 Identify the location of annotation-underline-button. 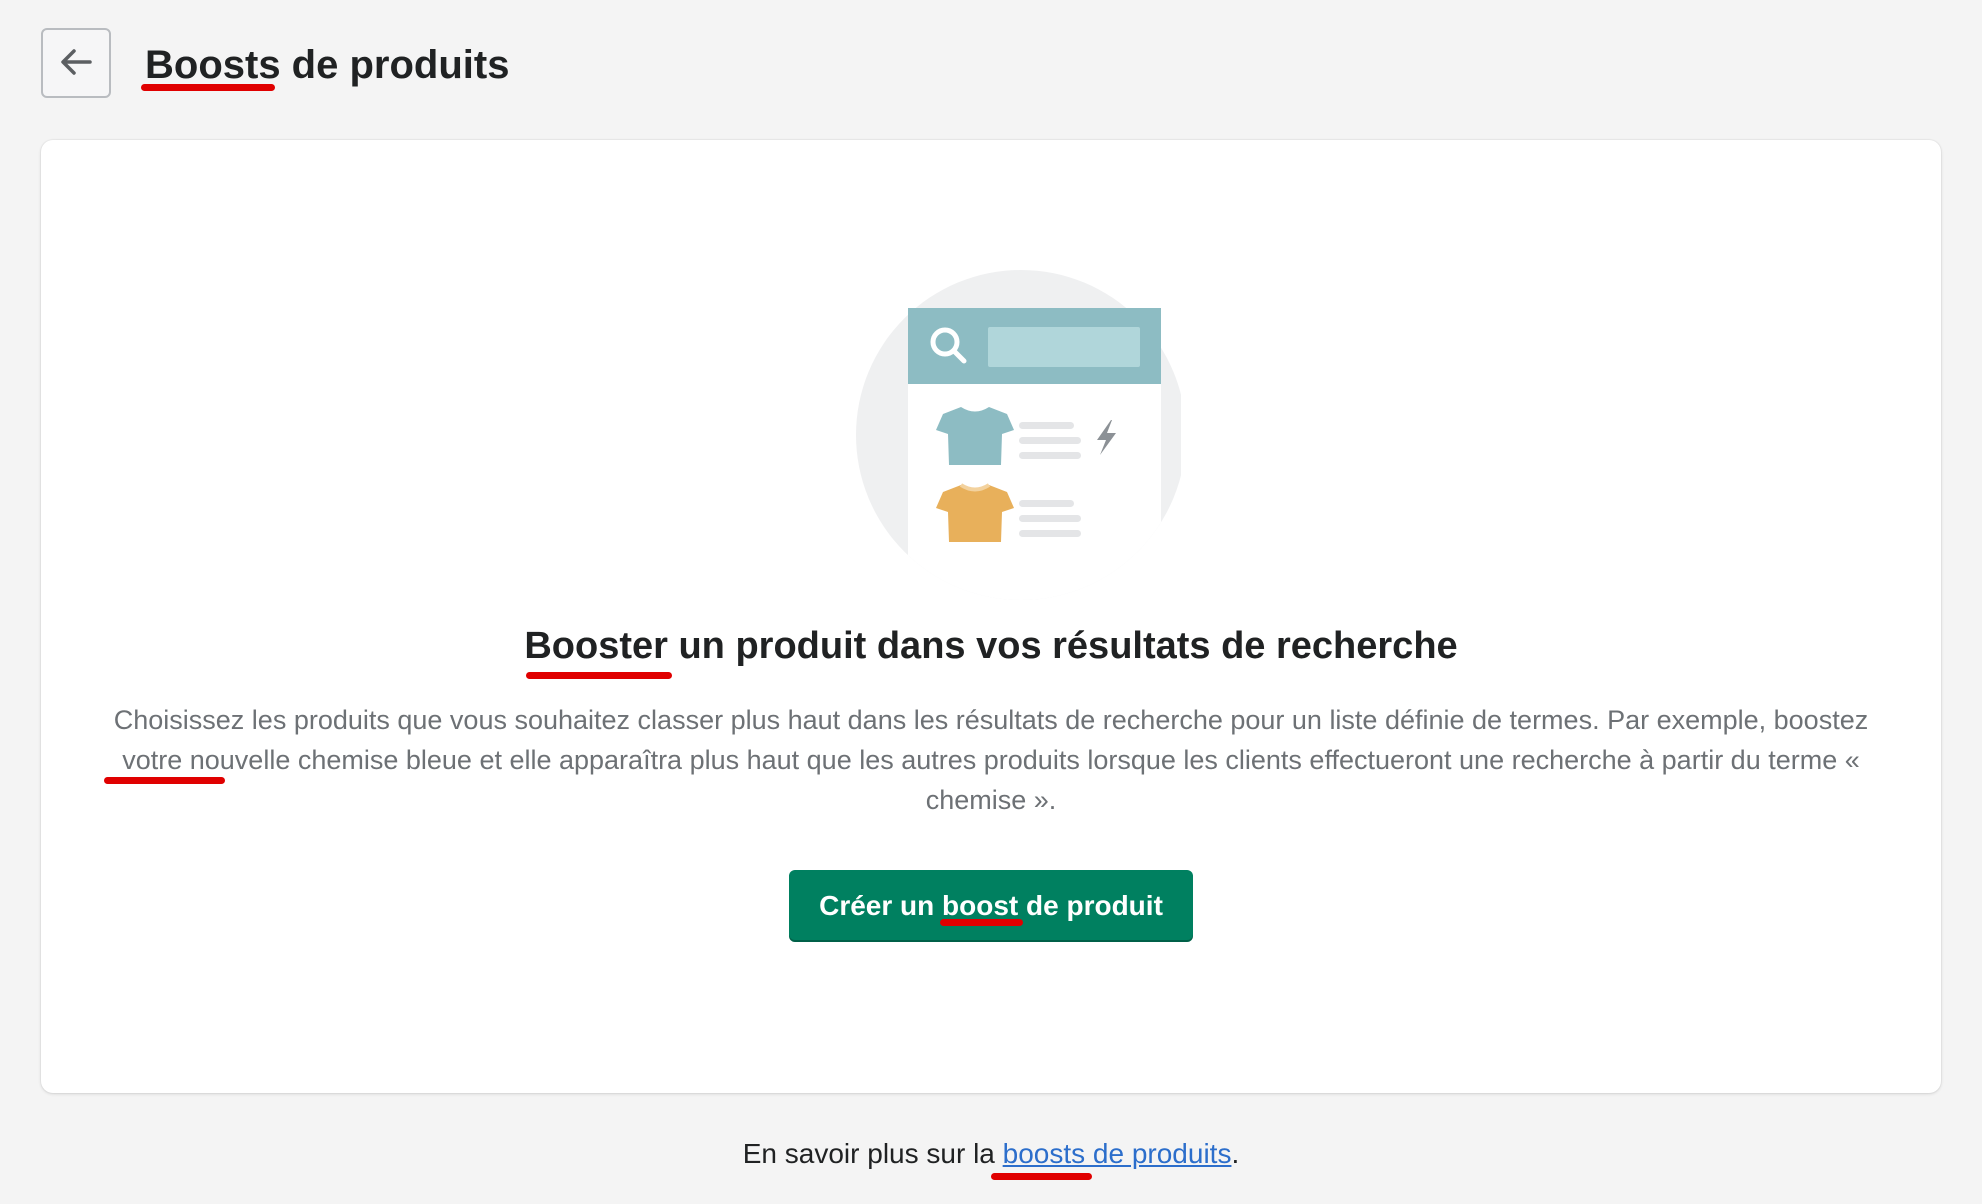
(981, 922).